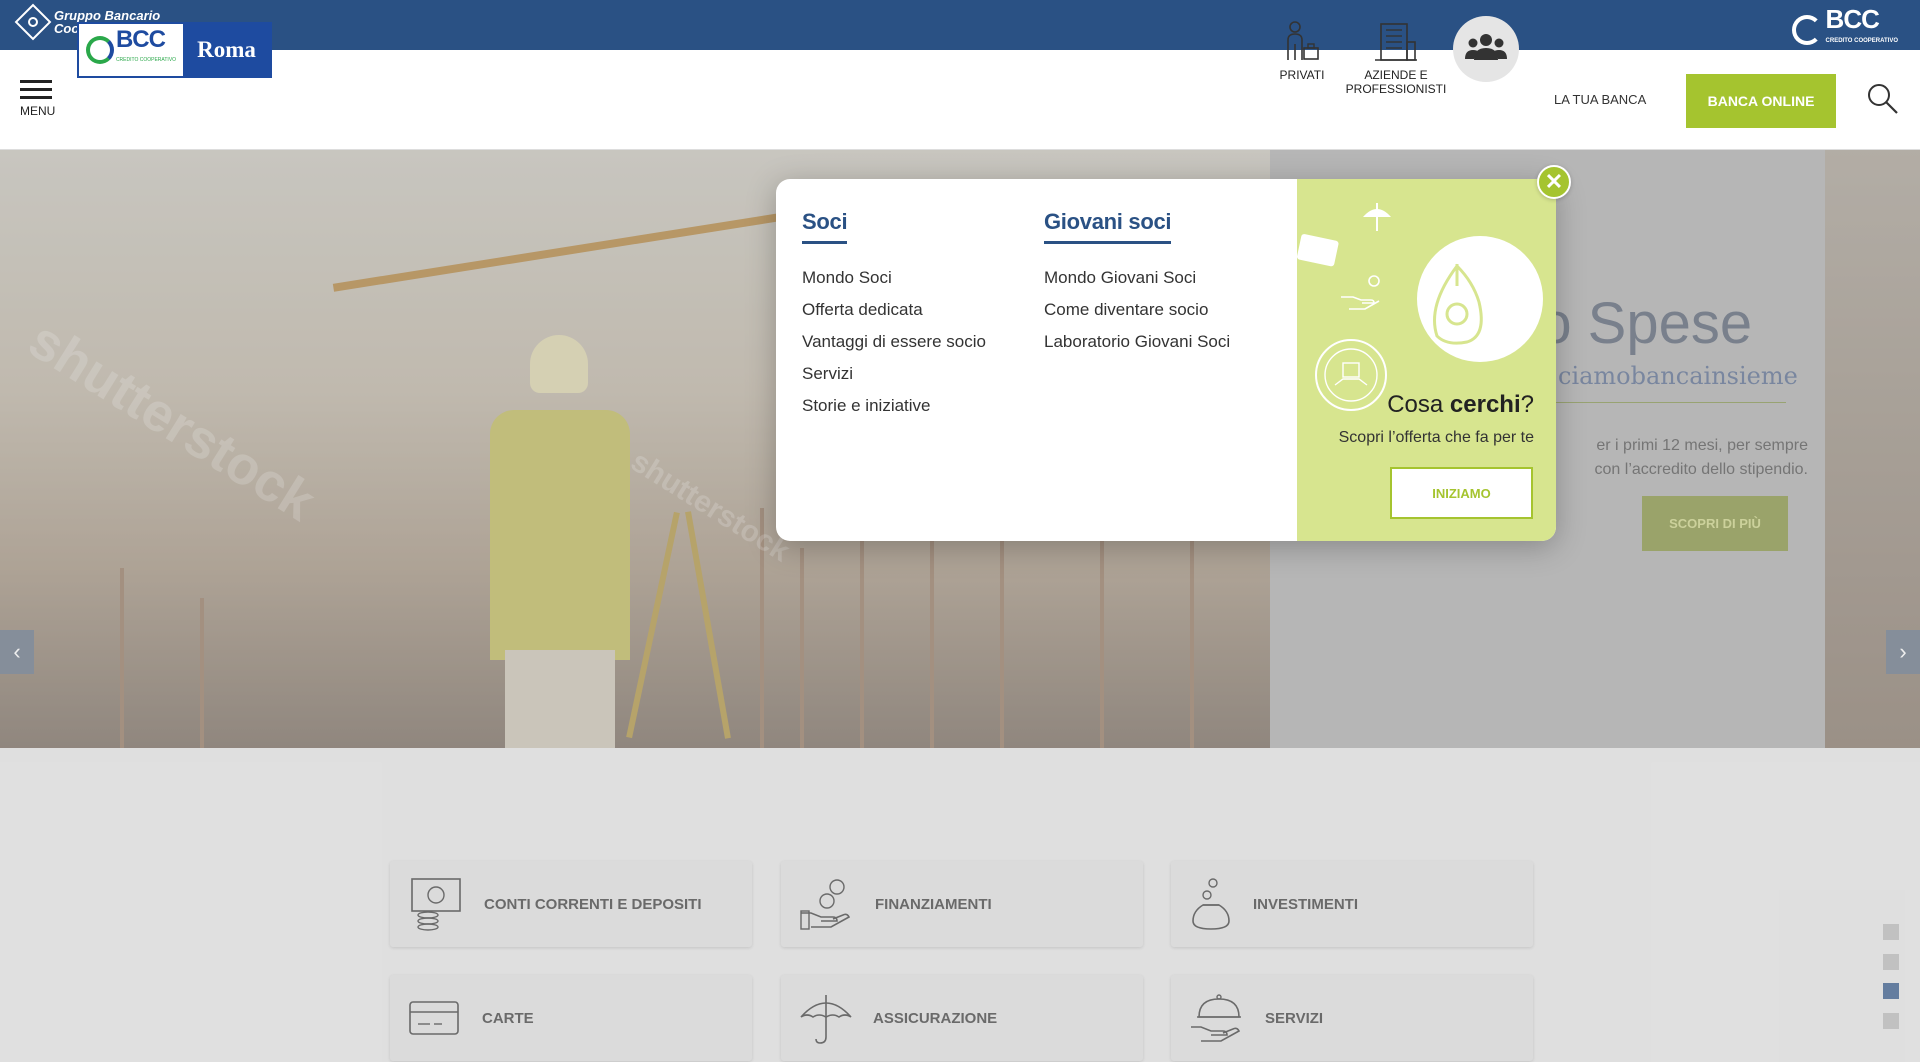 This screenshot has height=1062, width=1920. I want to click on menu-button: MENU, so click(38, 99).